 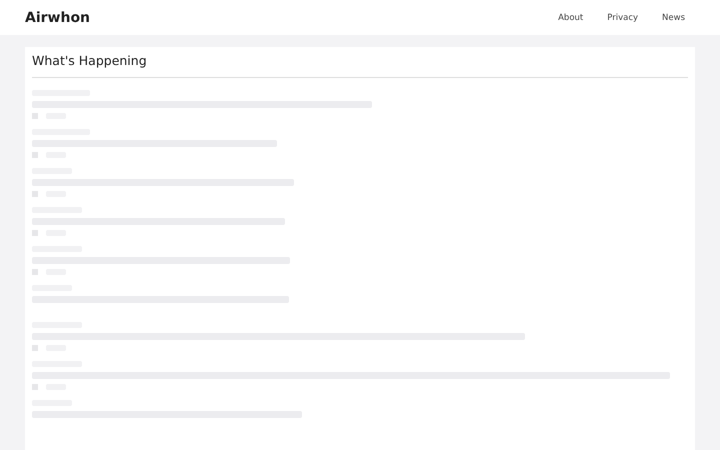 I want to click on panel-title: What's Happening, so click(x=360, y=65).